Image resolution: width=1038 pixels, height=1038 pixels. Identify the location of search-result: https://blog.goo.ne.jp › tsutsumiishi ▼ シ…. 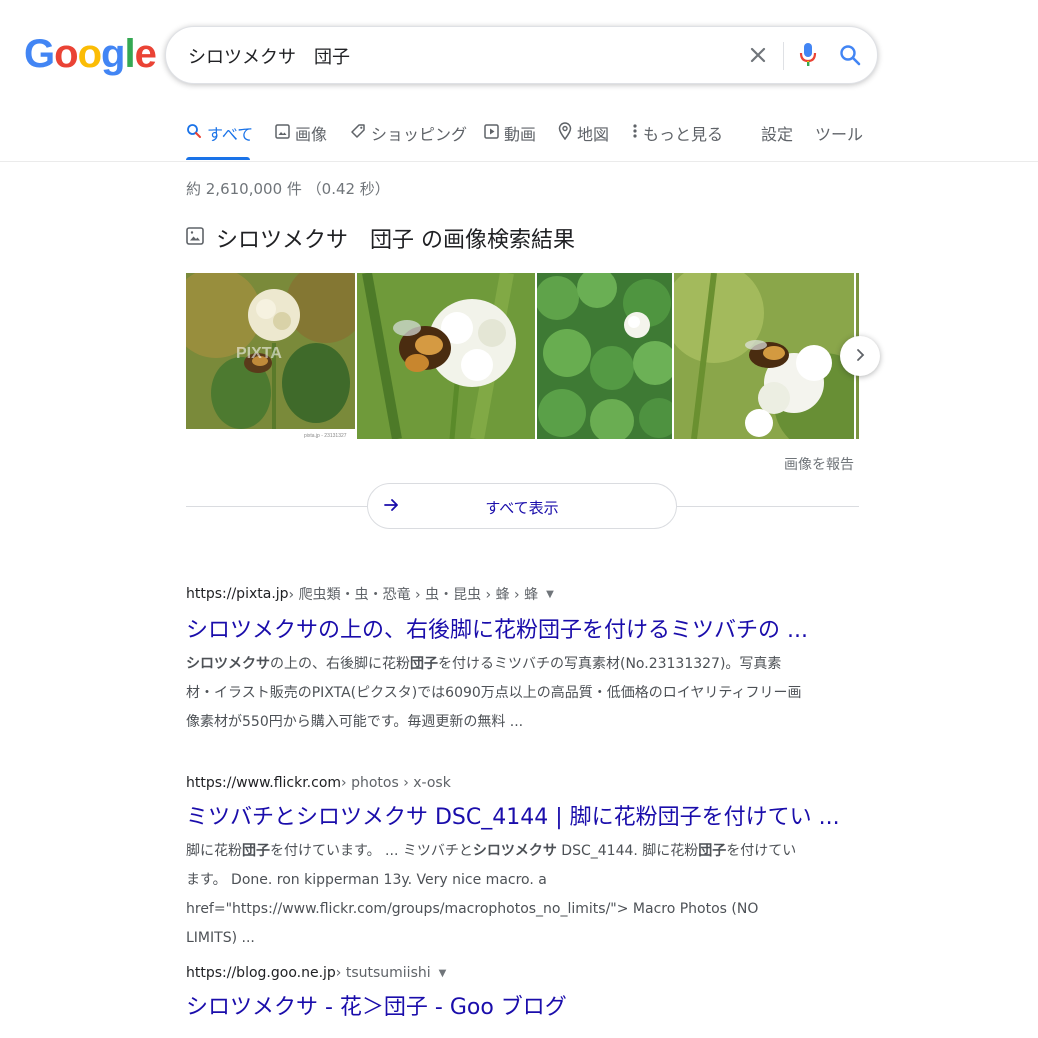
(506, 993).